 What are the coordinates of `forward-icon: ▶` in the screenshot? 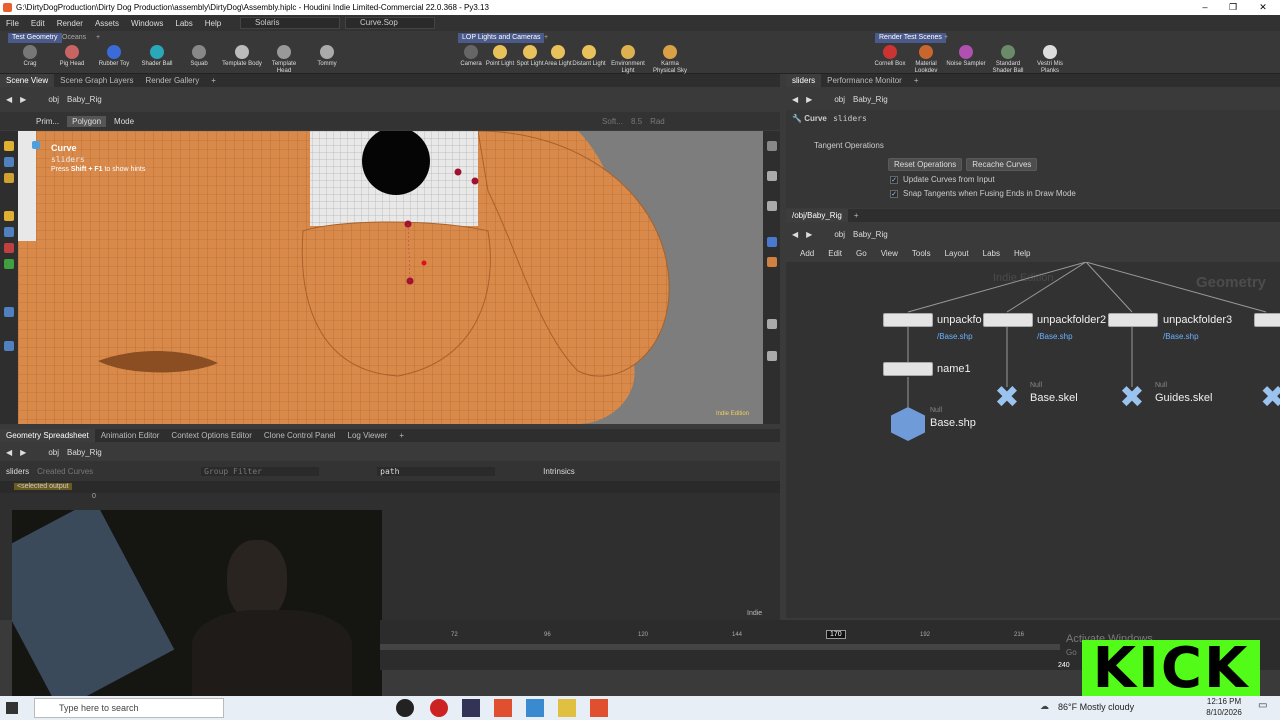 It's located at (23, 99).